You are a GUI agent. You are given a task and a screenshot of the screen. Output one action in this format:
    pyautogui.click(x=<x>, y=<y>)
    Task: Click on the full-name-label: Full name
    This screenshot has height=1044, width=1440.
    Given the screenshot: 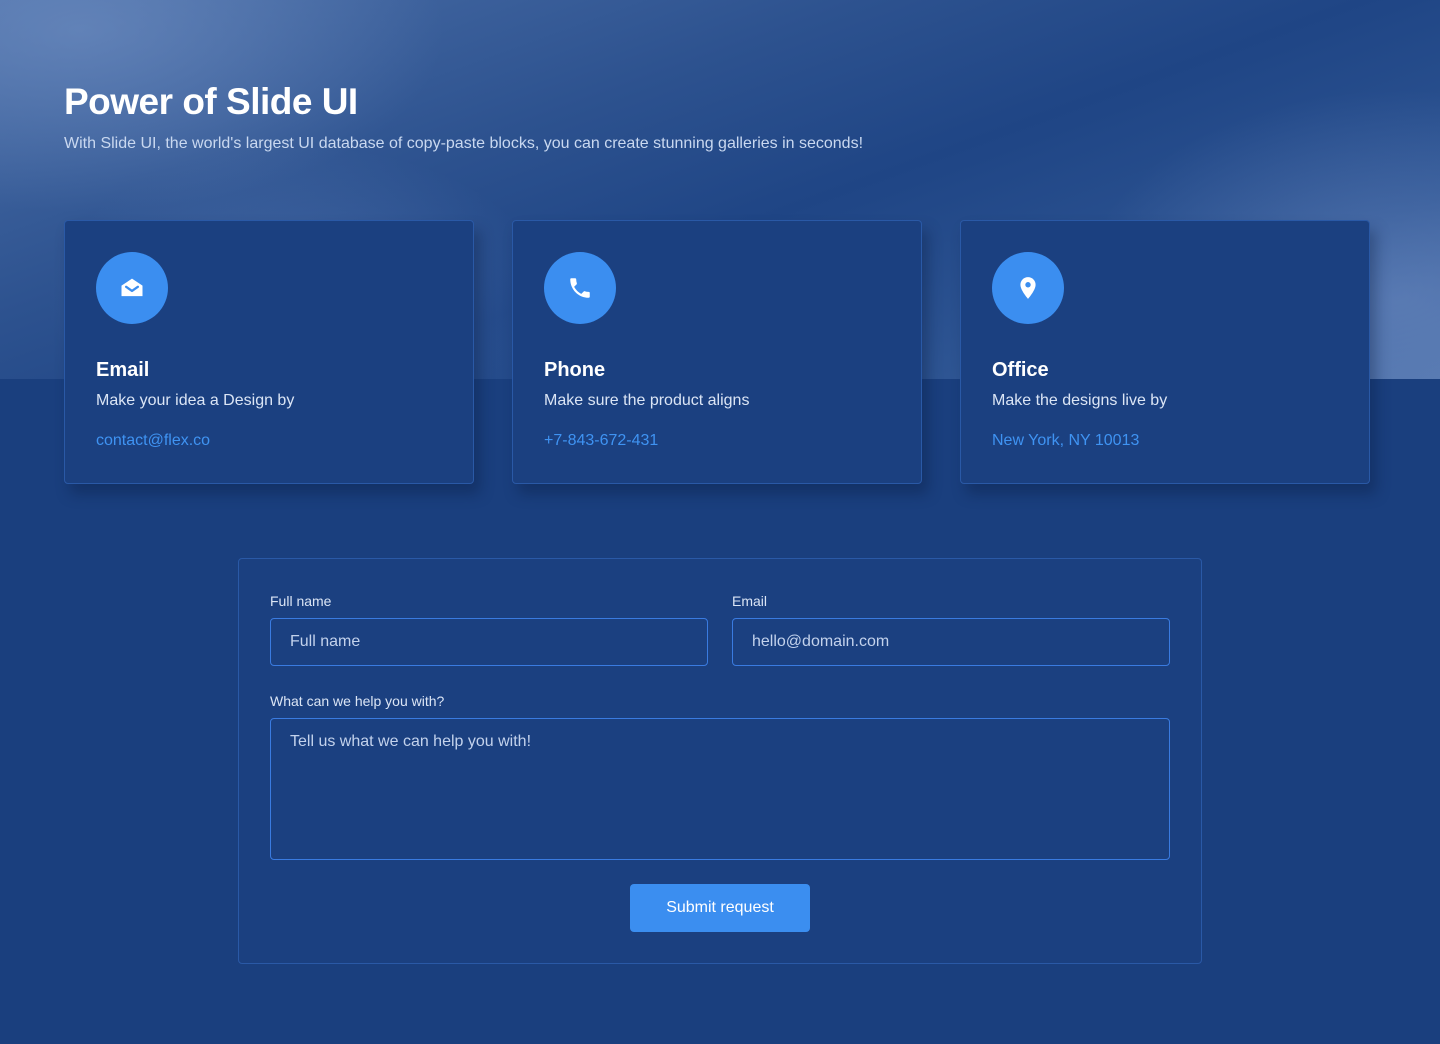 What is the action you would take?
    pyautogui.click(x=301, y=601)
    